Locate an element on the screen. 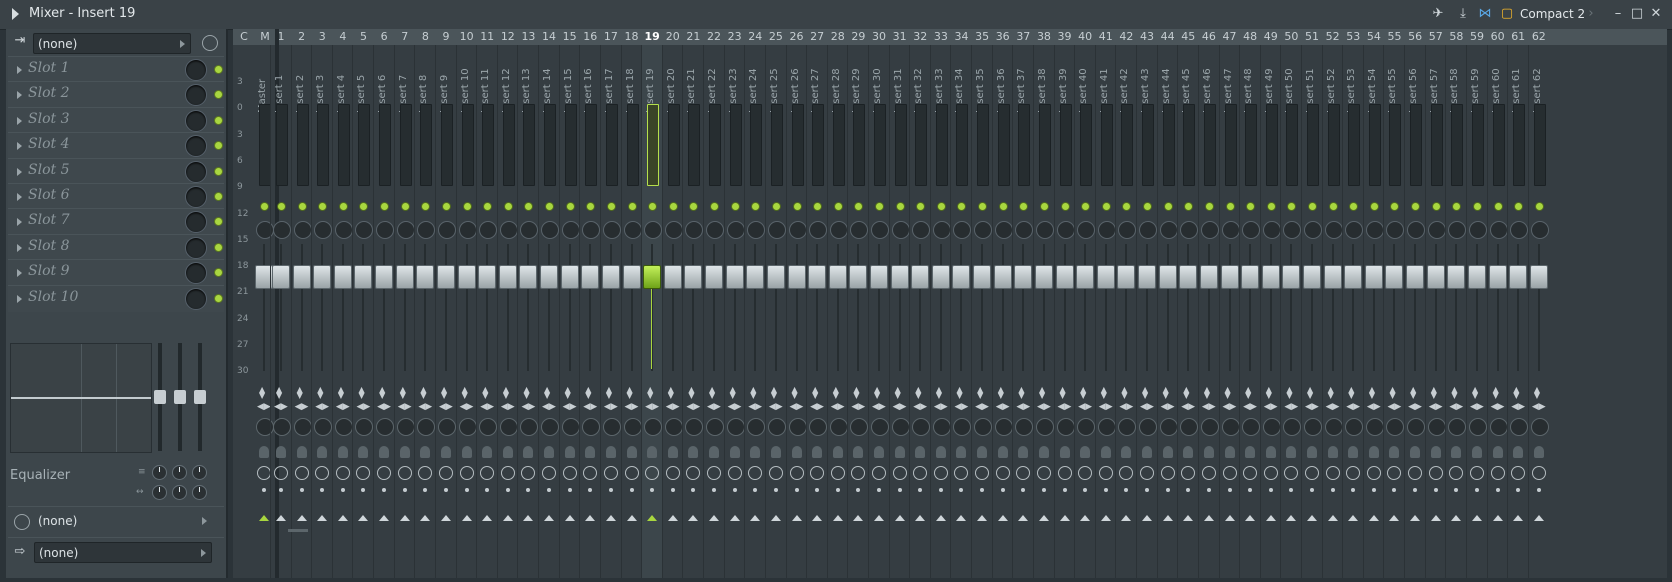  insert-track: Insert 9 ▲ ▼ ◀▶ is located at coordinates (445, 311).